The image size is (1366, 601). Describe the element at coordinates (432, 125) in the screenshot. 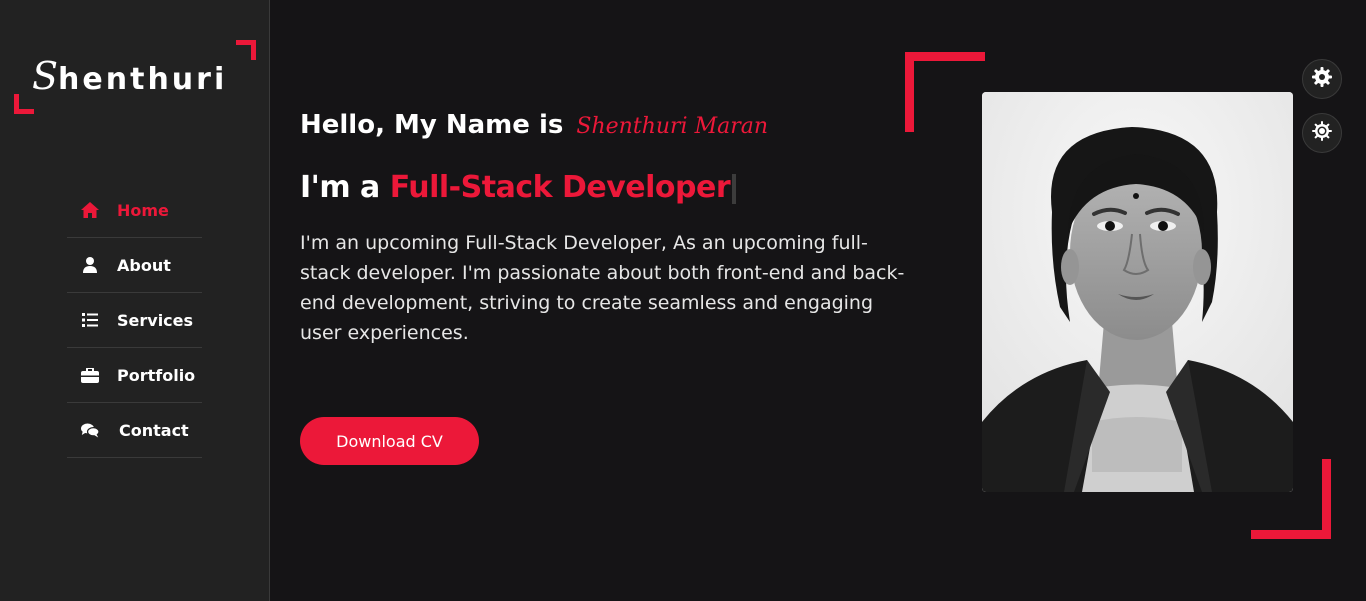

I see `greeting-prefix: Hello, My Name is` at that location.